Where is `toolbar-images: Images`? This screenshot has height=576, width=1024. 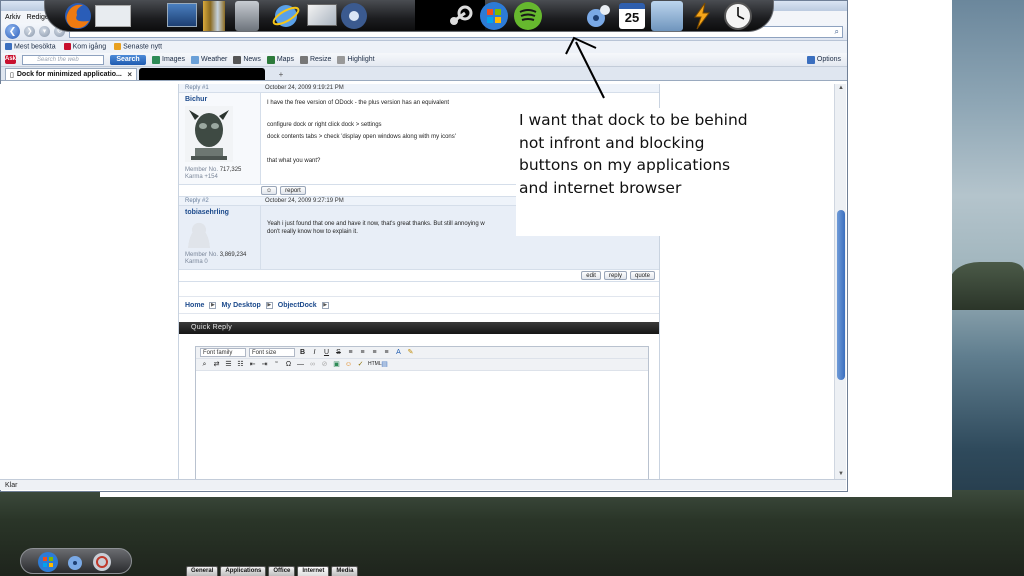
toolbar-images: Images is located at coordinates (168, 59).